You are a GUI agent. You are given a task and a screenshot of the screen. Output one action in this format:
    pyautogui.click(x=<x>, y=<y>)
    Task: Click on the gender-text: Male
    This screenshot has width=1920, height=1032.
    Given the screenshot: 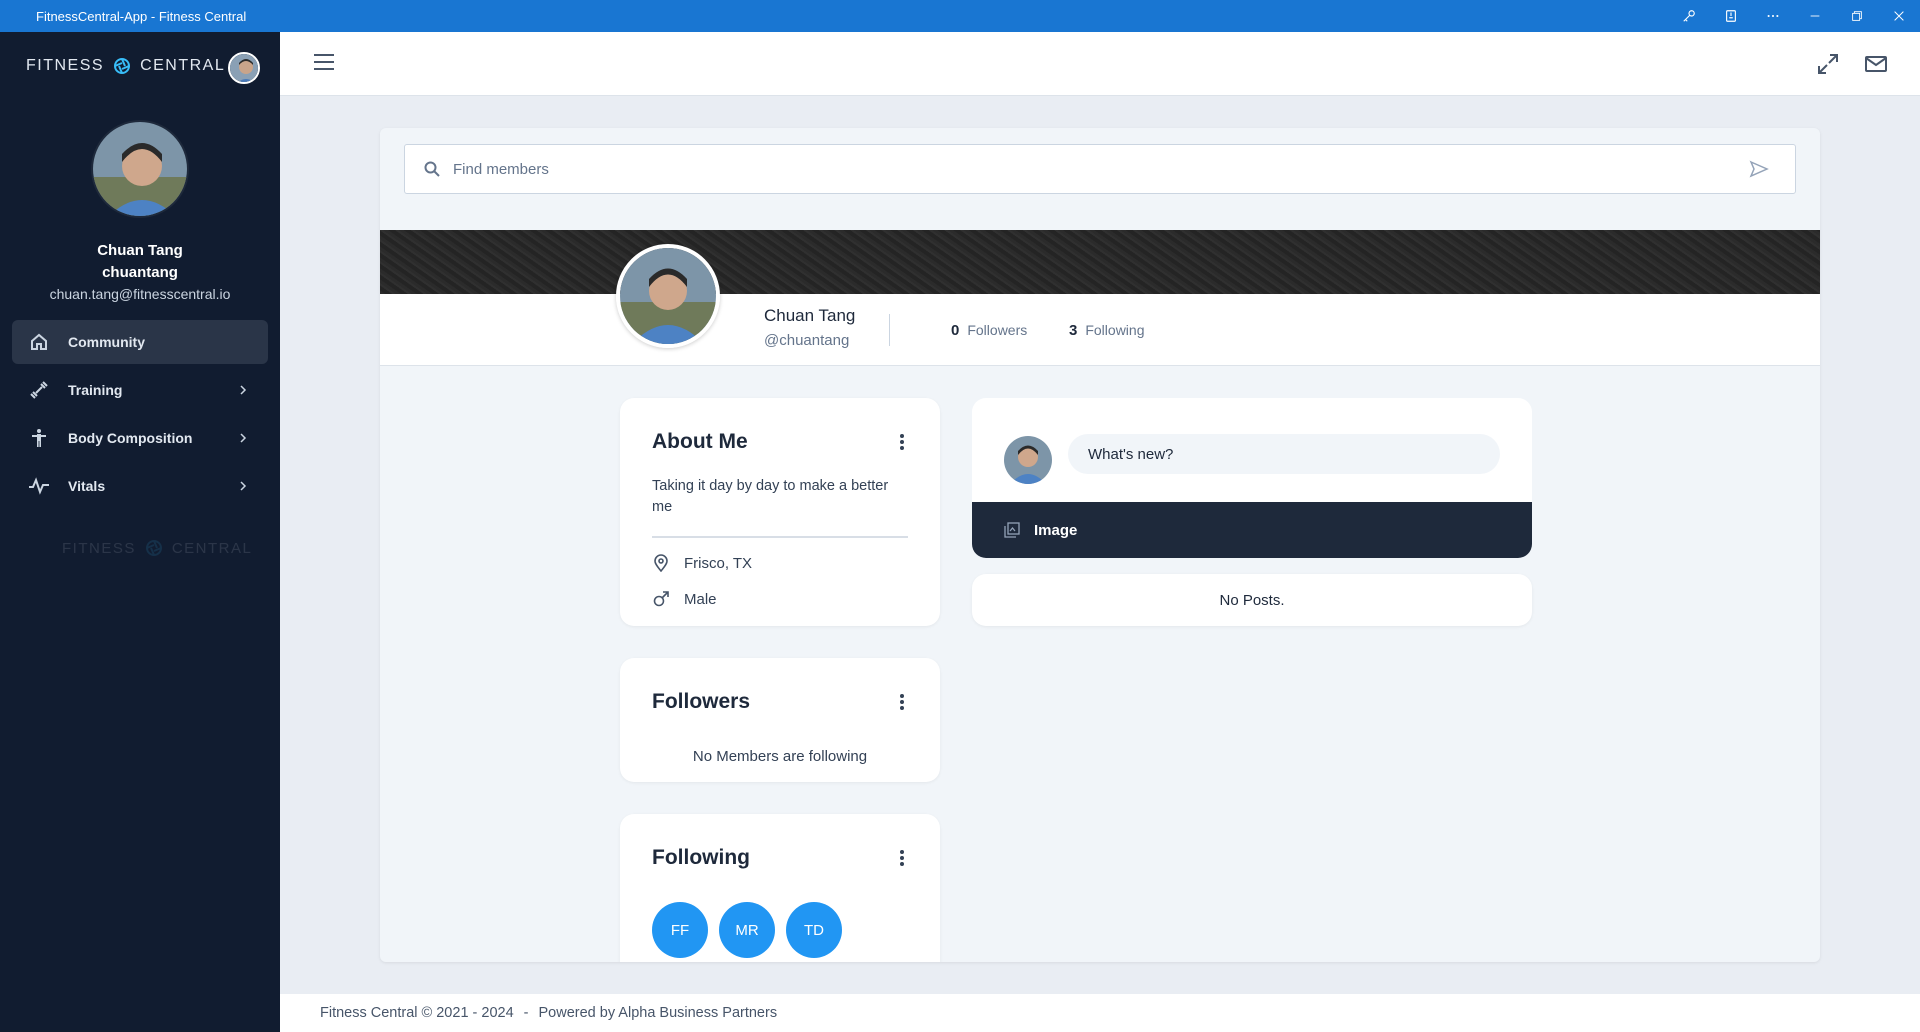 What is the action you would take?
    pyautogui.click(x=700, y=599)
    